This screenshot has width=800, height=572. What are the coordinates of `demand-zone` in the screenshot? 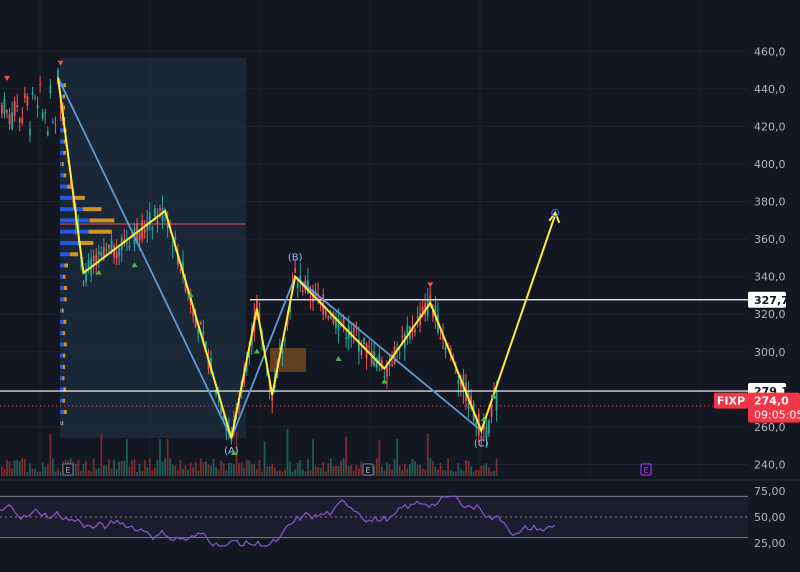 It's located at (288, 360).